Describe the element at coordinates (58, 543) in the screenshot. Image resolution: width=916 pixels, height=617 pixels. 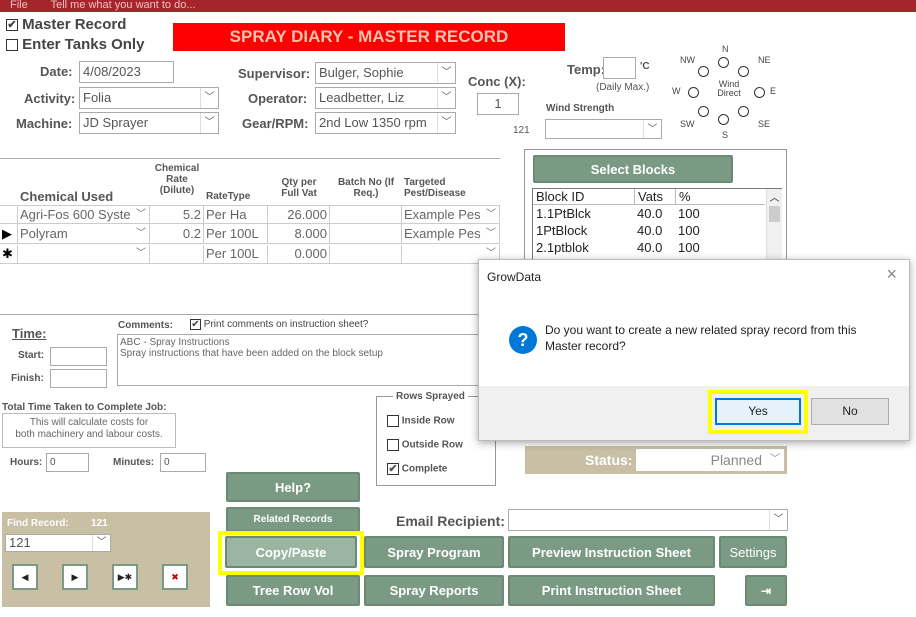
I see `find-record-combo: 121 ﹀` at that location.